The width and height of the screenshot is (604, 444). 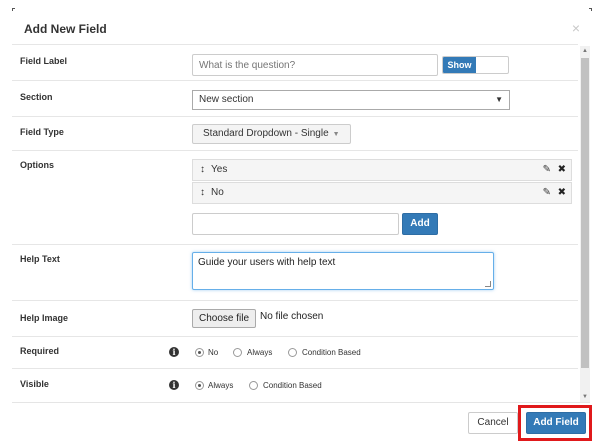 What do you see at coordinates (226, 99) in the screenshot?
I see `section-select-value: New section` at bounding box center [226, 99].